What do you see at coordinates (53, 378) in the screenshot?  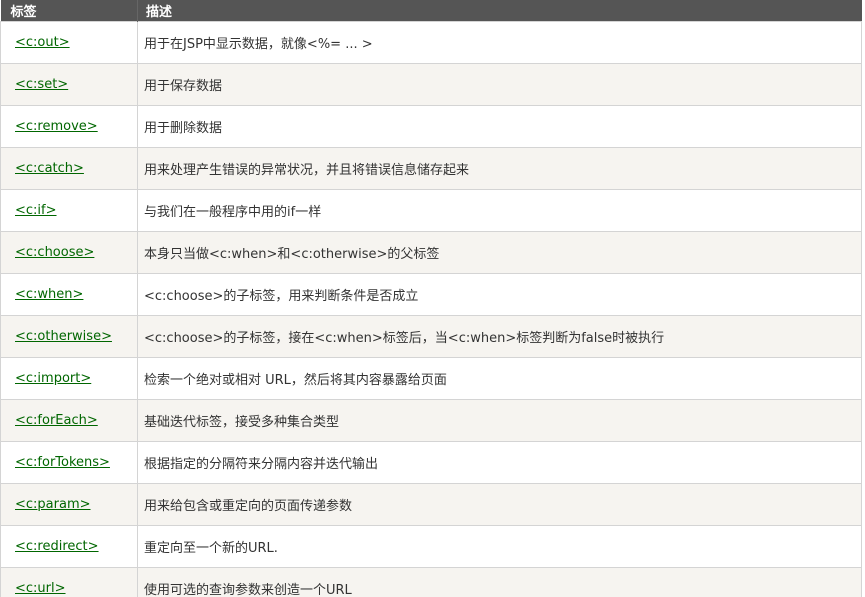 I see `tag-link-c-import: <c:import>` at bounding box center [53, 378].